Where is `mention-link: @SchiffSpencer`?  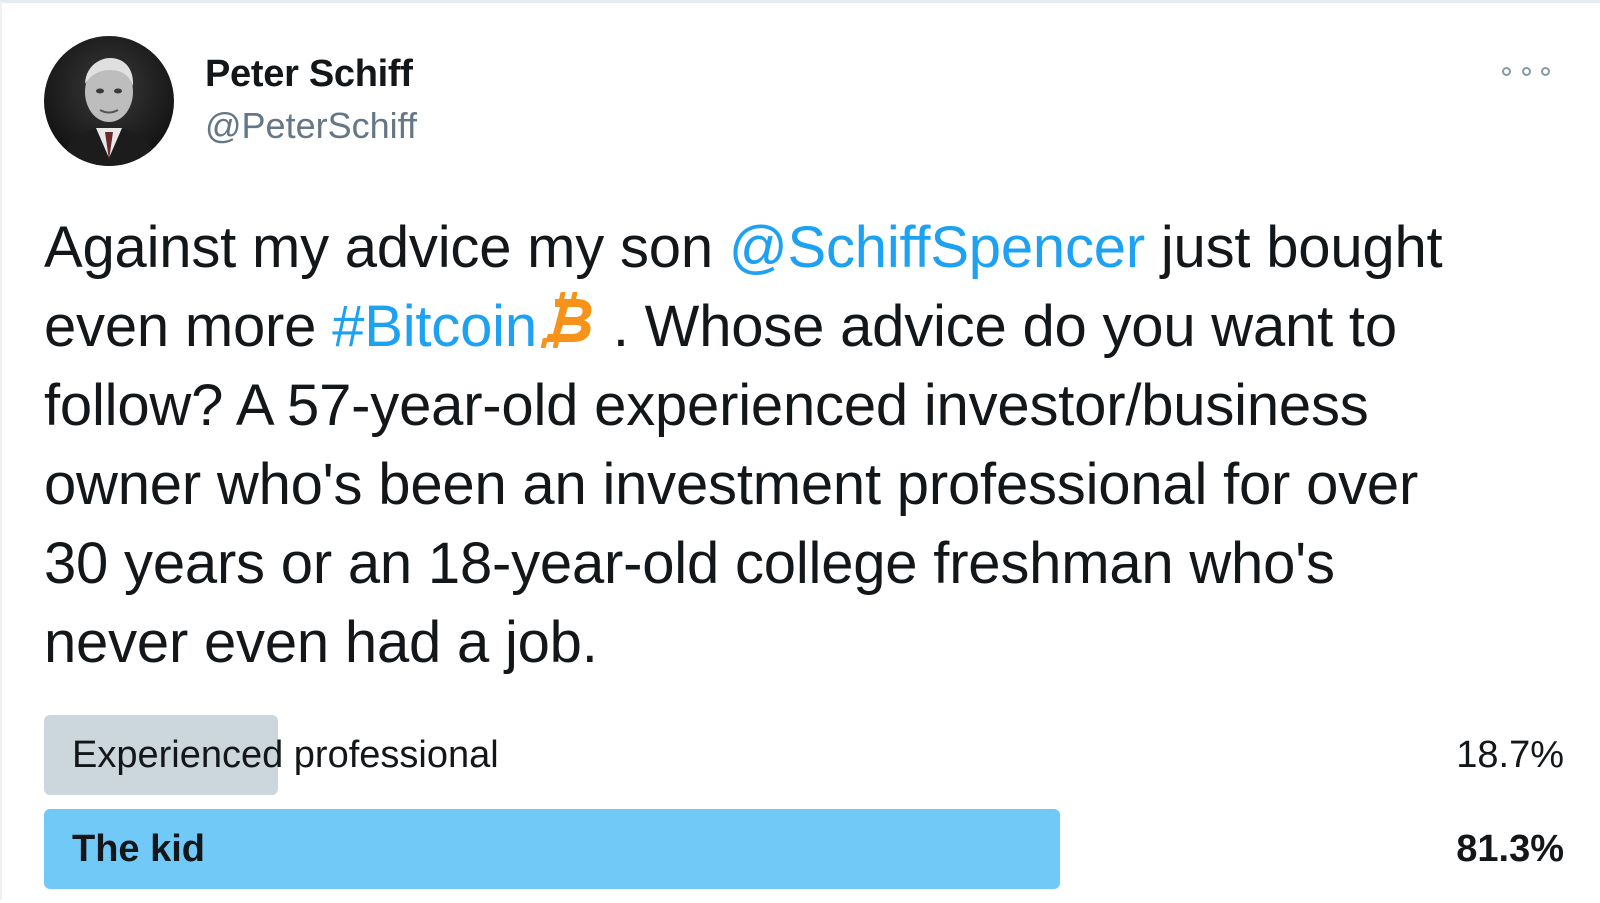 mention-link: @SchiffSpencer is located at coordinates (937, 247).